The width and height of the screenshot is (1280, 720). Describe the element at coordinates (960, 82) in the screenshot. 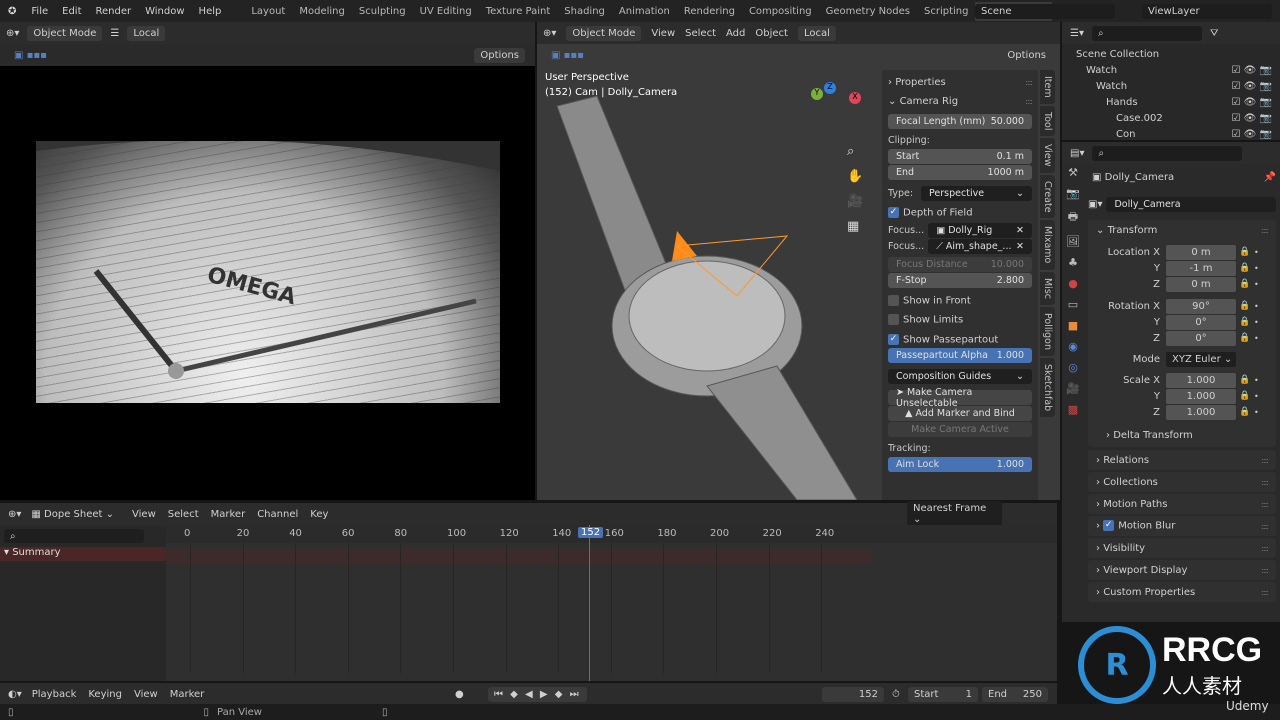

I see `properties-panel-header: › Properties::::` at that location.